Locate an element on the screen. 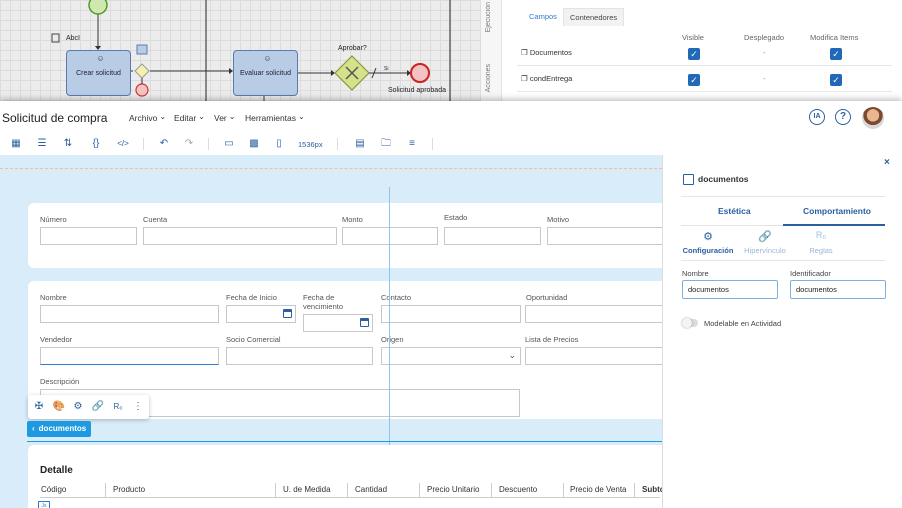 The height and width of the screenshot is (508, 902). rules-icon: R₀ is located at coordinates (118, 407).